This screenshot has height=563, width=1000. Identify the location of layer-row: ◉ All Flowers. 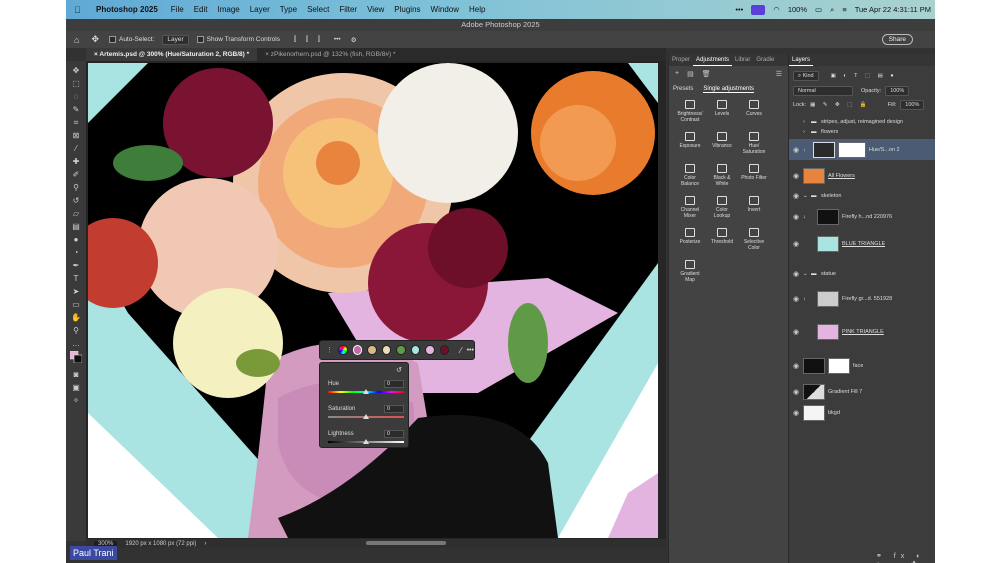
(862, 176).